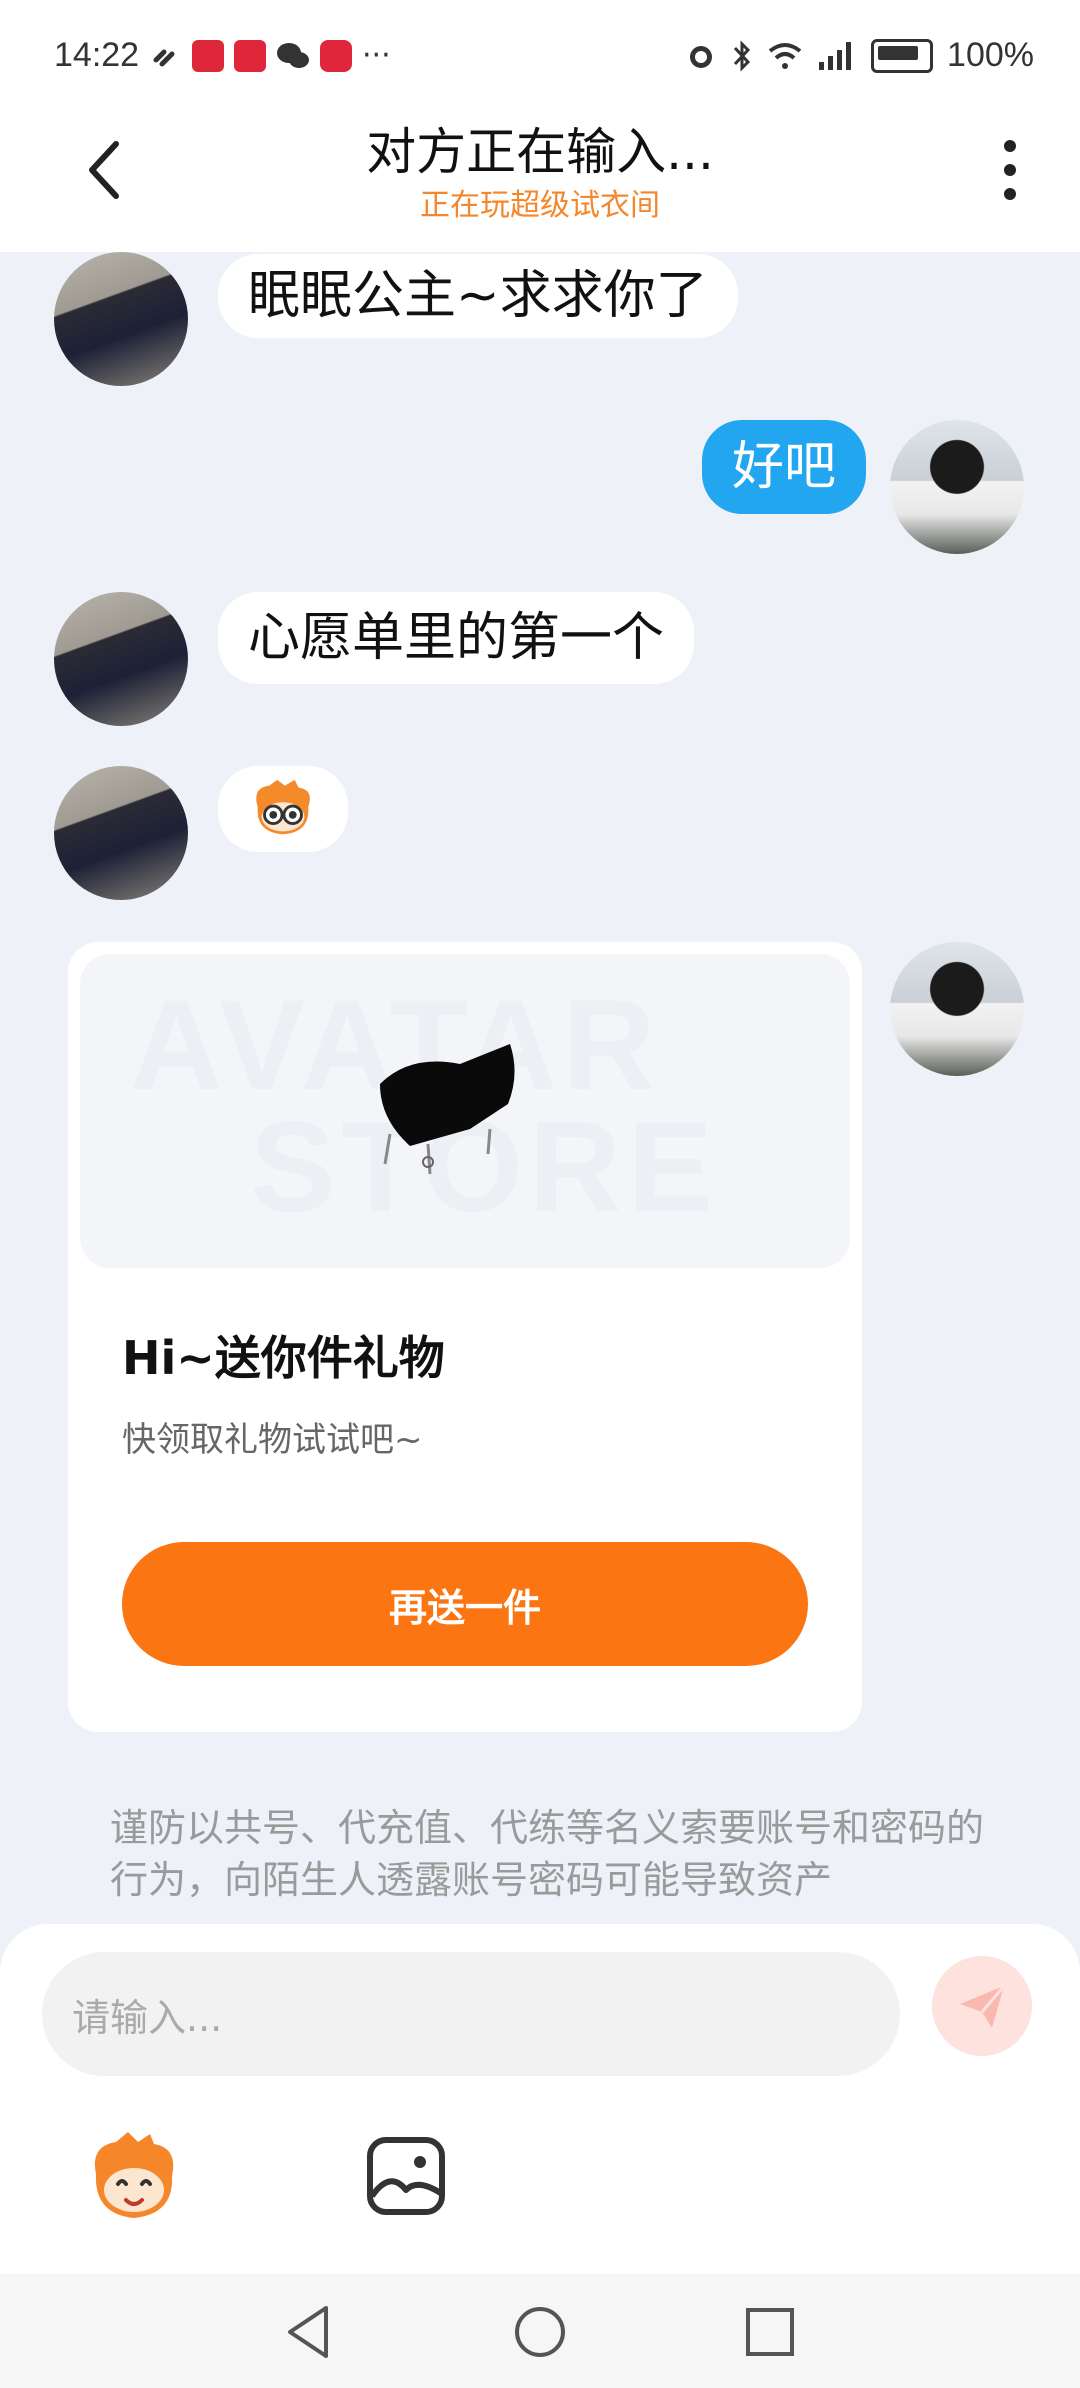  What do you see at coordinates (835, 55) in the screenshot?
I see `signal-icon` at bounding box center [835, 55].